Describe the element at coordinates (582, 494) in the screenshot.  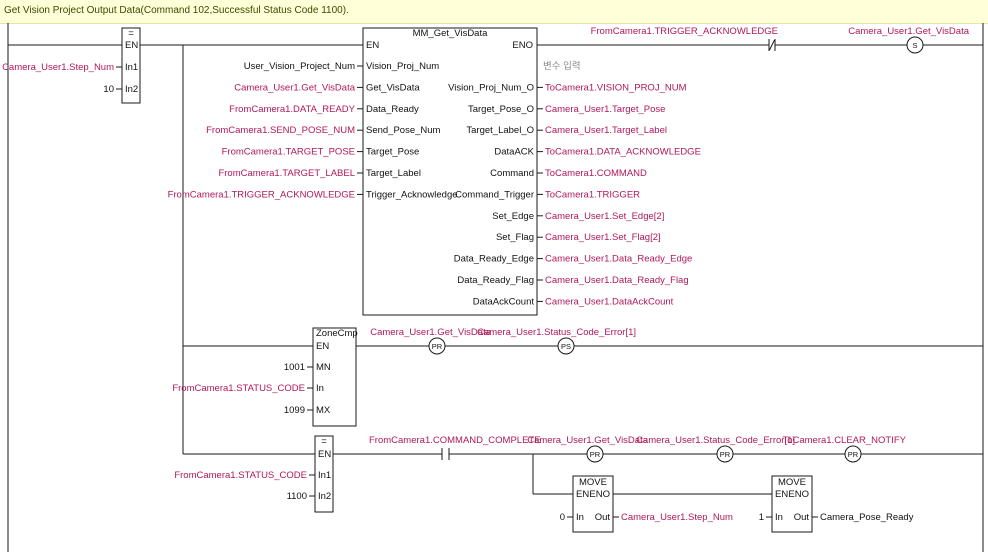
I see `move1-pin-en: EN` at that location.